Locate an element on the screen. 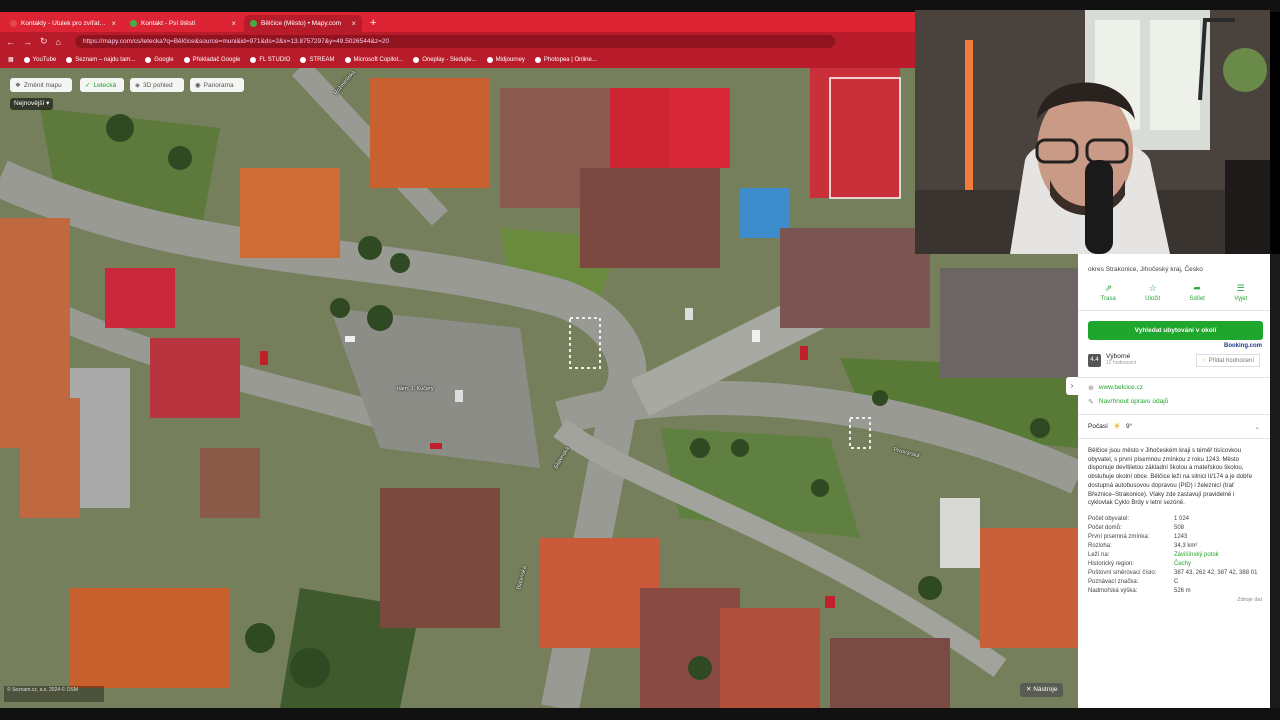 The image size is (1280, 720). browser-tab: Kontakty - Útulek pro zvířata v nou × is located at coordinates (63, 23).